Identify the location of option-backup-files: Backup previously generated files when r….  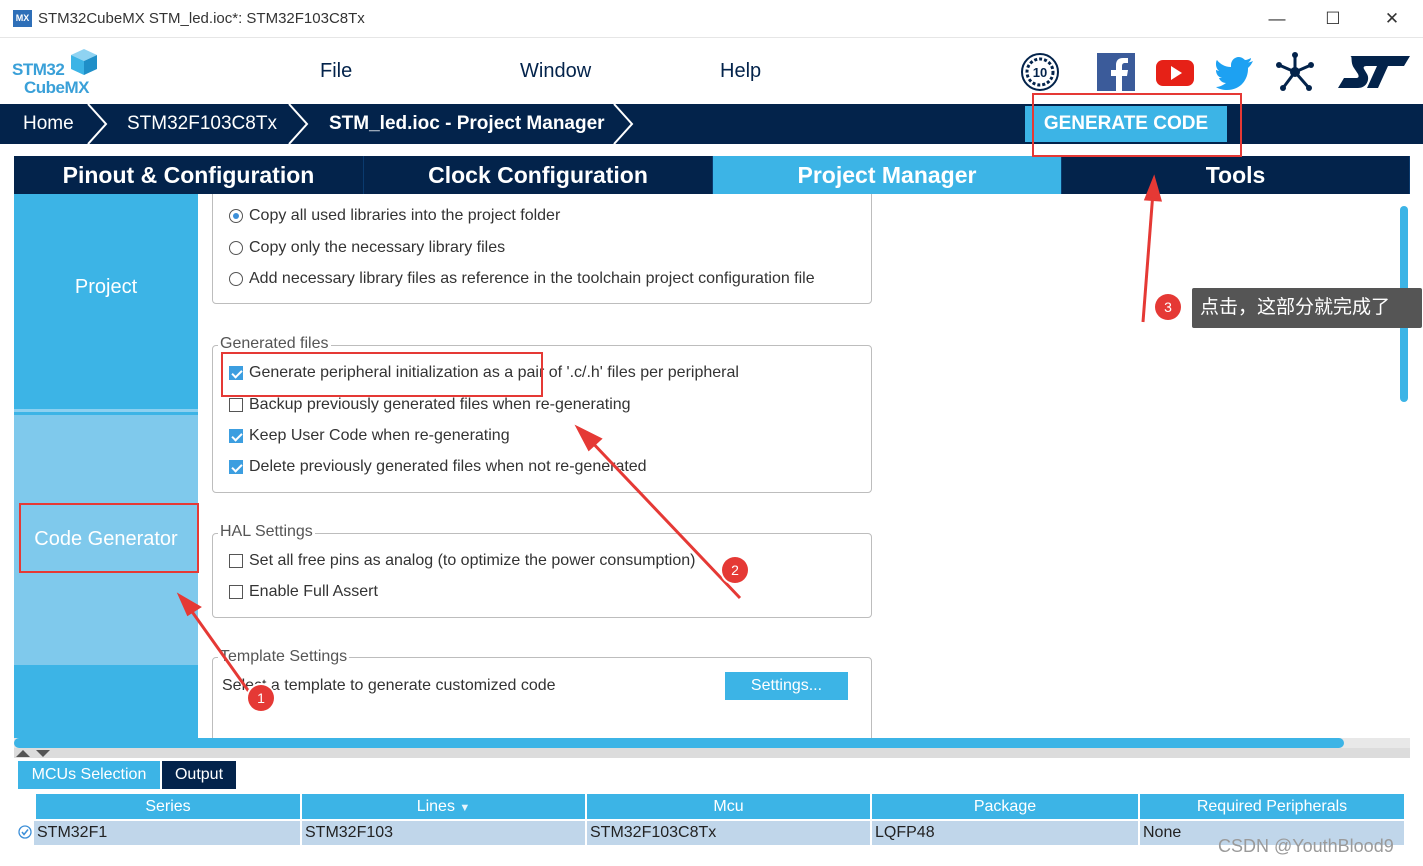
(440, 404).